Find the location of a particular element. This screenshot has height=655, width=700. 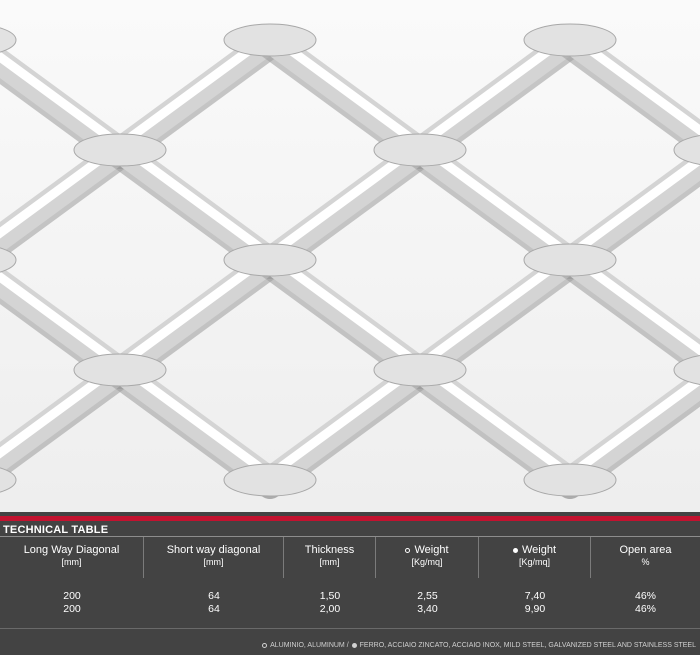

column-header-thickness: Thickness [mm] is located at coordinates (330, 557).